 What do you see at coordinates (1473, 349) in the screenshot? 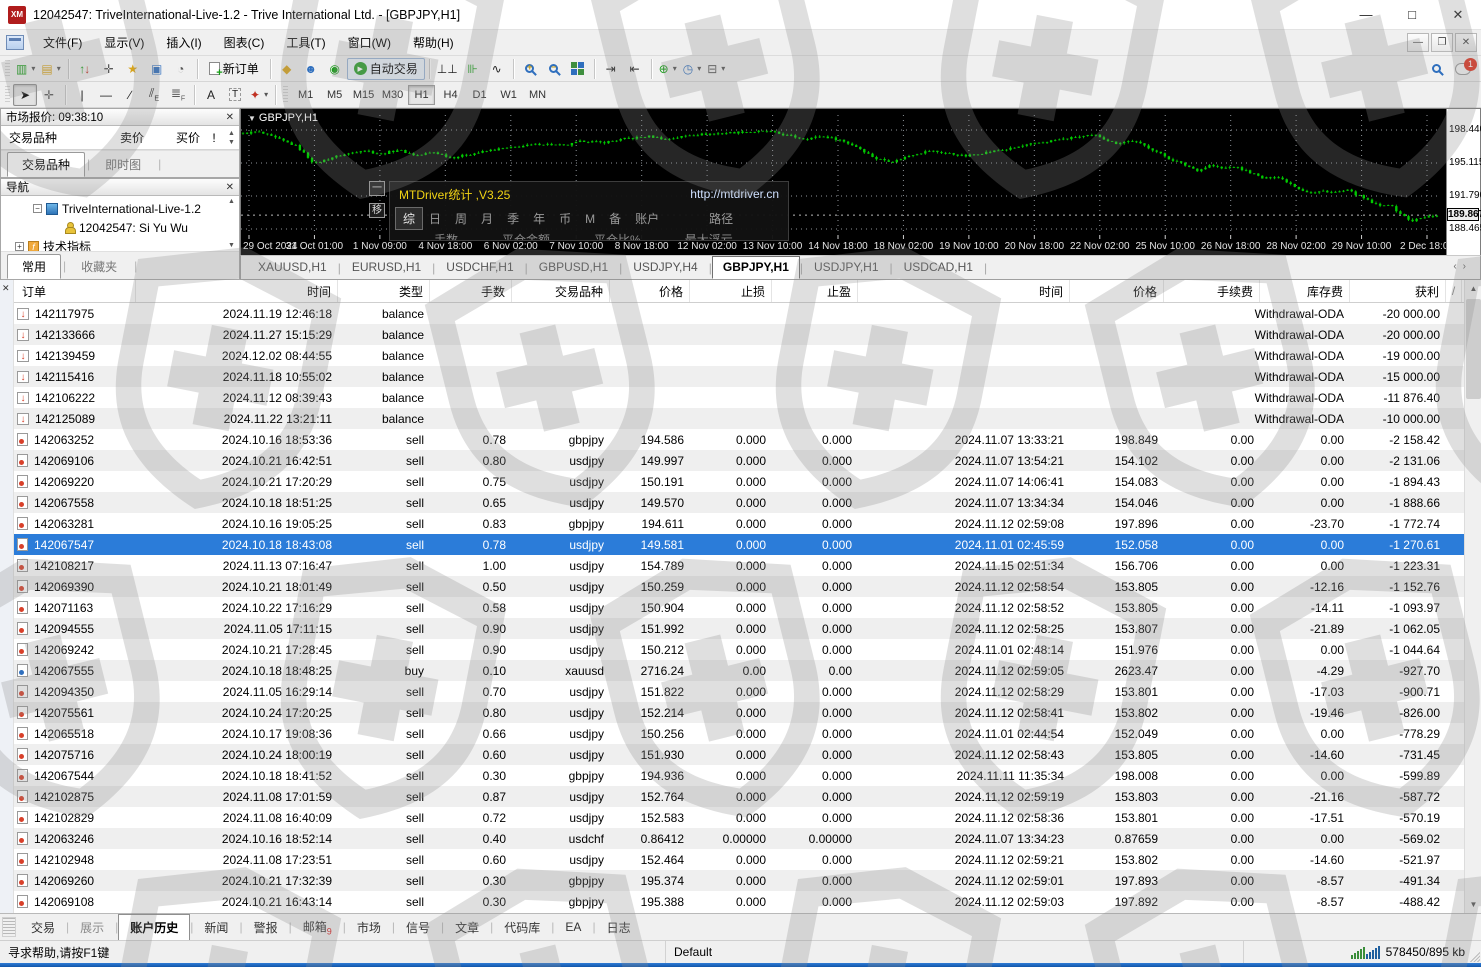
I see `scrollbar-thumb` at bounding box center [1473, 349].